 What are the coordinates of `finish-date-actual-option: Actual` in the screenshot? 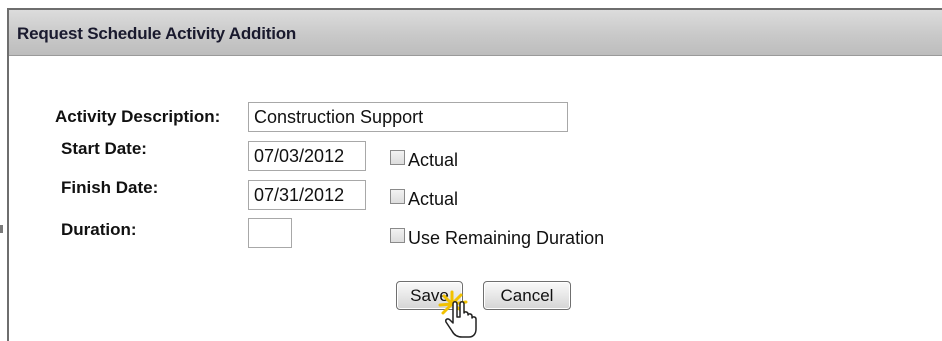 It's located at (424, 197).